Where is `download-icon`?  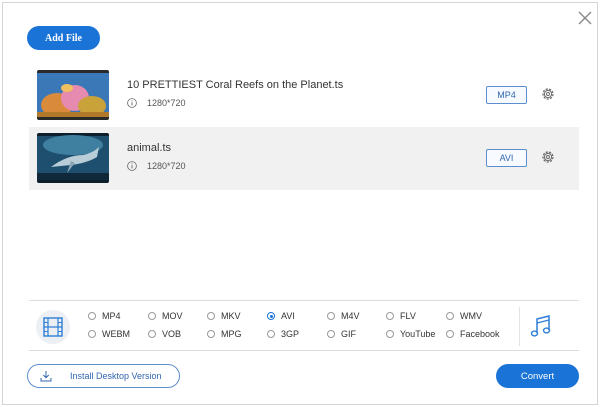 download-icon is located at coordinates (46, 376).